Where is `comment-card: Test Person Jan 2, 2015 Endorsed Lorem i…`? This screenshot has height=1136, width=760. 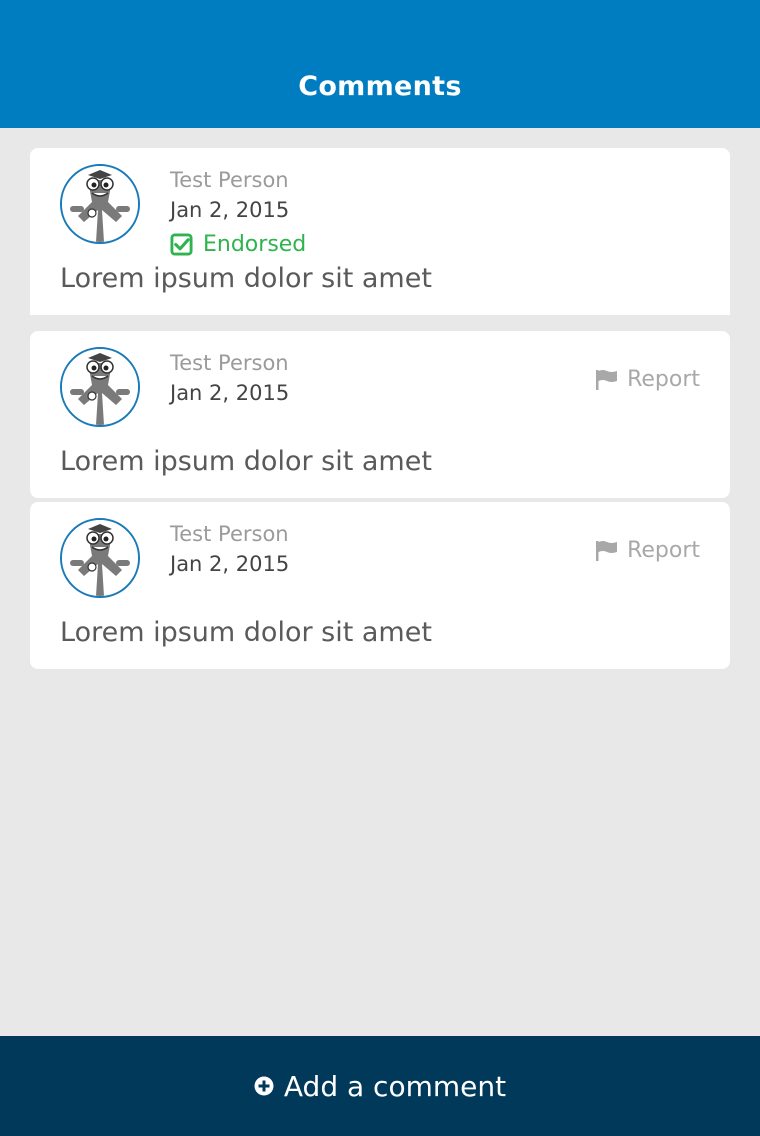
comment-card: Test Person Jan 2, 2015 Endorsed Lorem i… is located at coordinates (380, 231).